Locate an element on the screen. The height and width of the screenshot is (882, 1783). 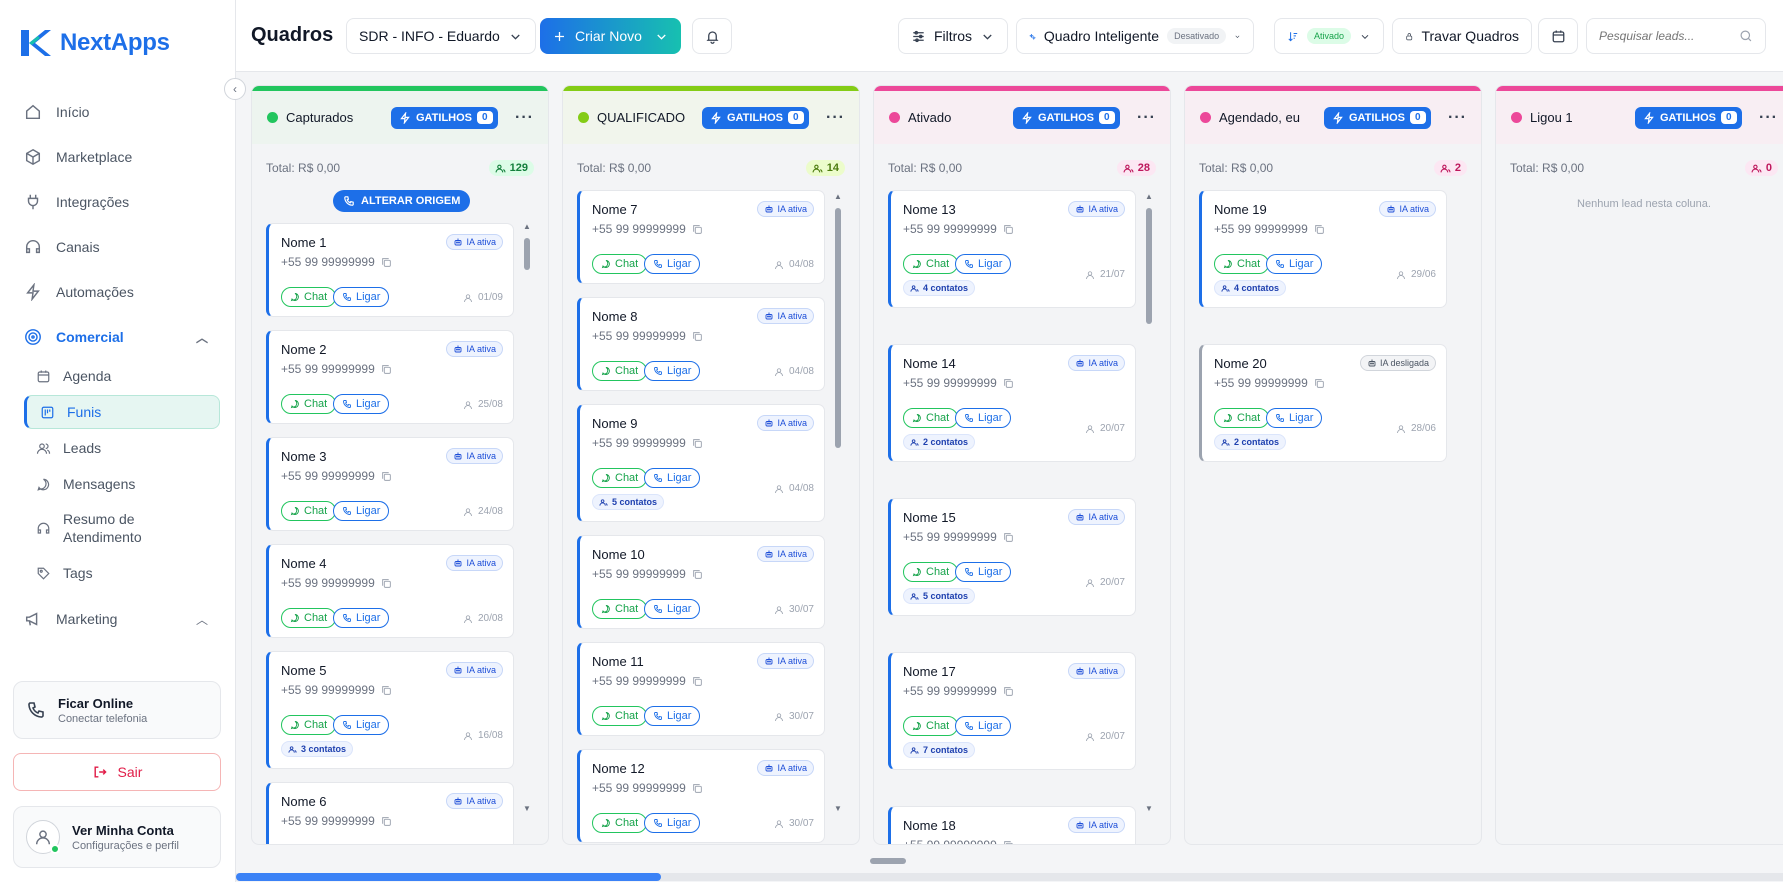
notifications-button is located at coordinates (712, 36).